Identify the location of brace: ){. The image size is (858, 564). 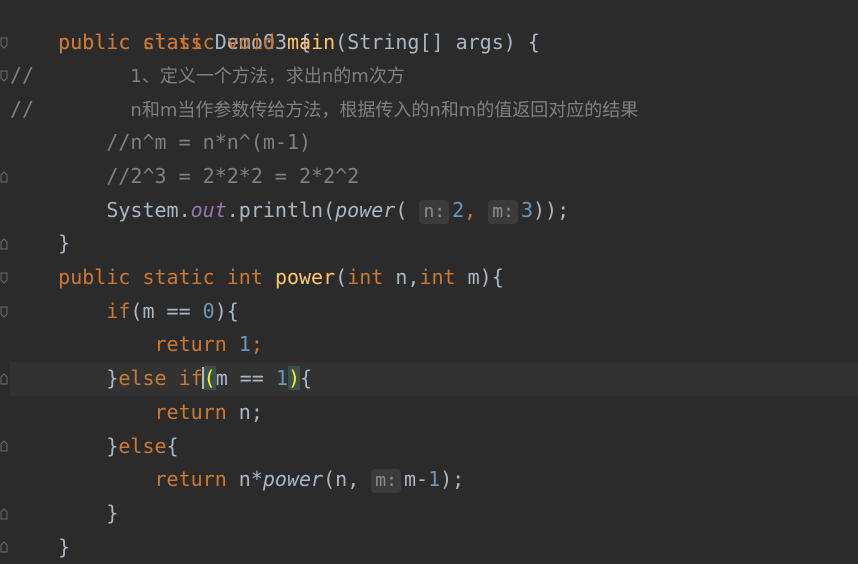
(227, 311).